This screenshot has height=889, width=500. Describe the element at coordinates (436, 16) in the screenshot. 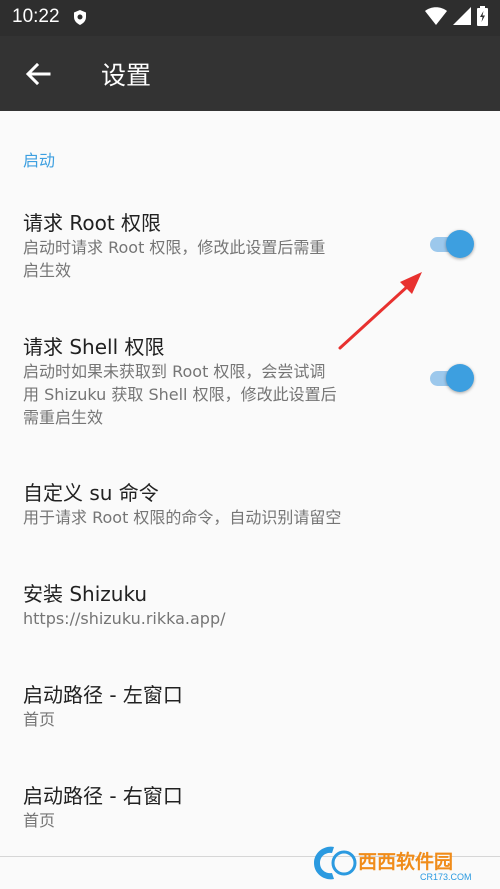

I see `wifi-icon` at that location.